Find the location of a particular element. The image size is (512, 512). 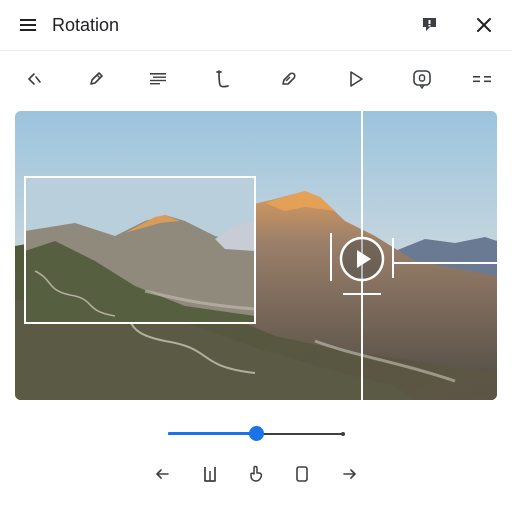

curve-tool-icon is located at coordinates (223, 79).